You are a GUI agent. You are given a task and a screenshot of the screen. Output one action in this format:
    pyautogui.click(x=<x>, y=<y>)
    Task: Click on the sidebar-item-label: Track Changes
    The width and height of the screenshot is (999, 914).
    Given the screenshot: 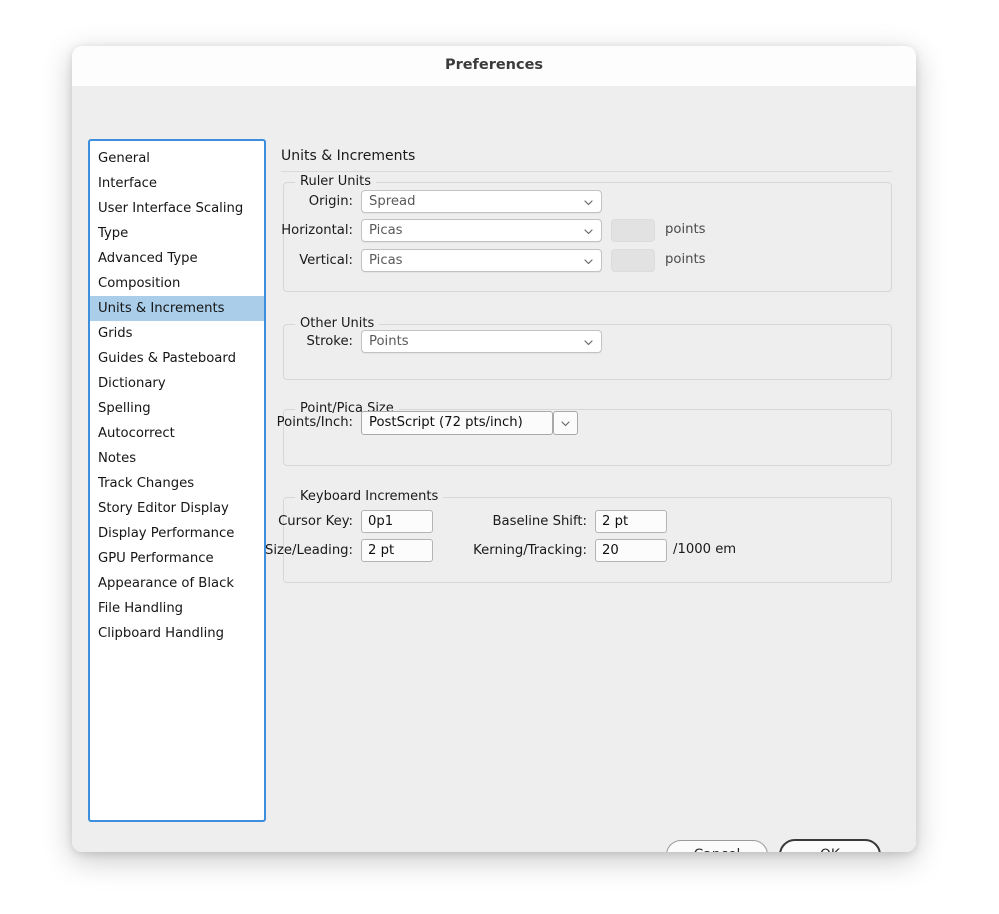 What is the action you would take?
    pyautogui.click(x=146, y=483)
    